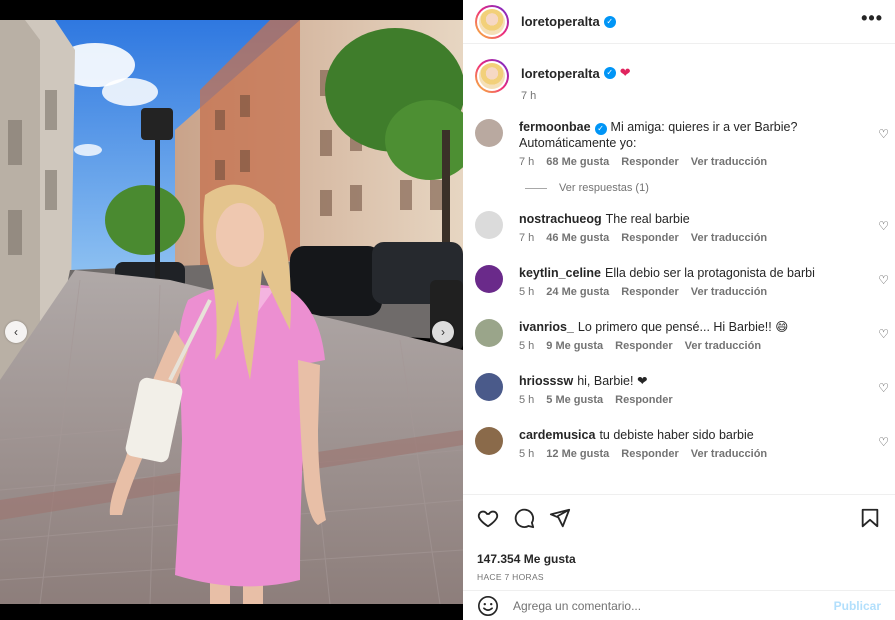 This screenshot has width=895, height=620. What do you see at coordinates (710, 188) in the screenshot?
I see `view-replies-button: Ver respuestas (1)` at bounding box center [710, 188].